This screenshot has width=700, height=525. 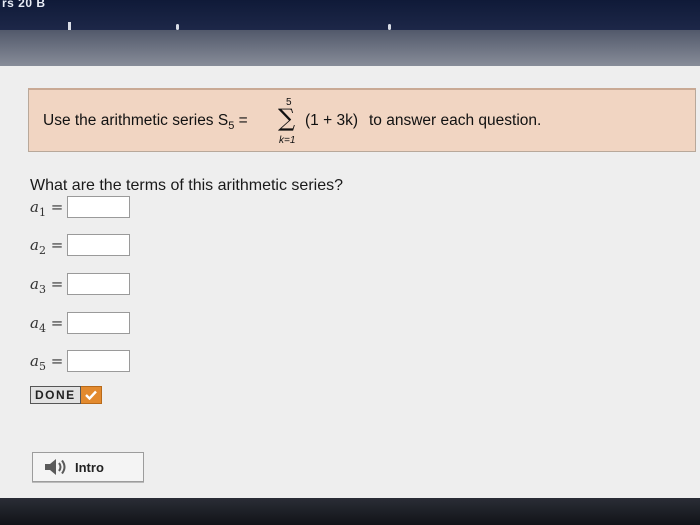 What do you see at coordinates (98, 207) in the screenshot?
I see `term-input-a1` at bounding box center [98, 207].